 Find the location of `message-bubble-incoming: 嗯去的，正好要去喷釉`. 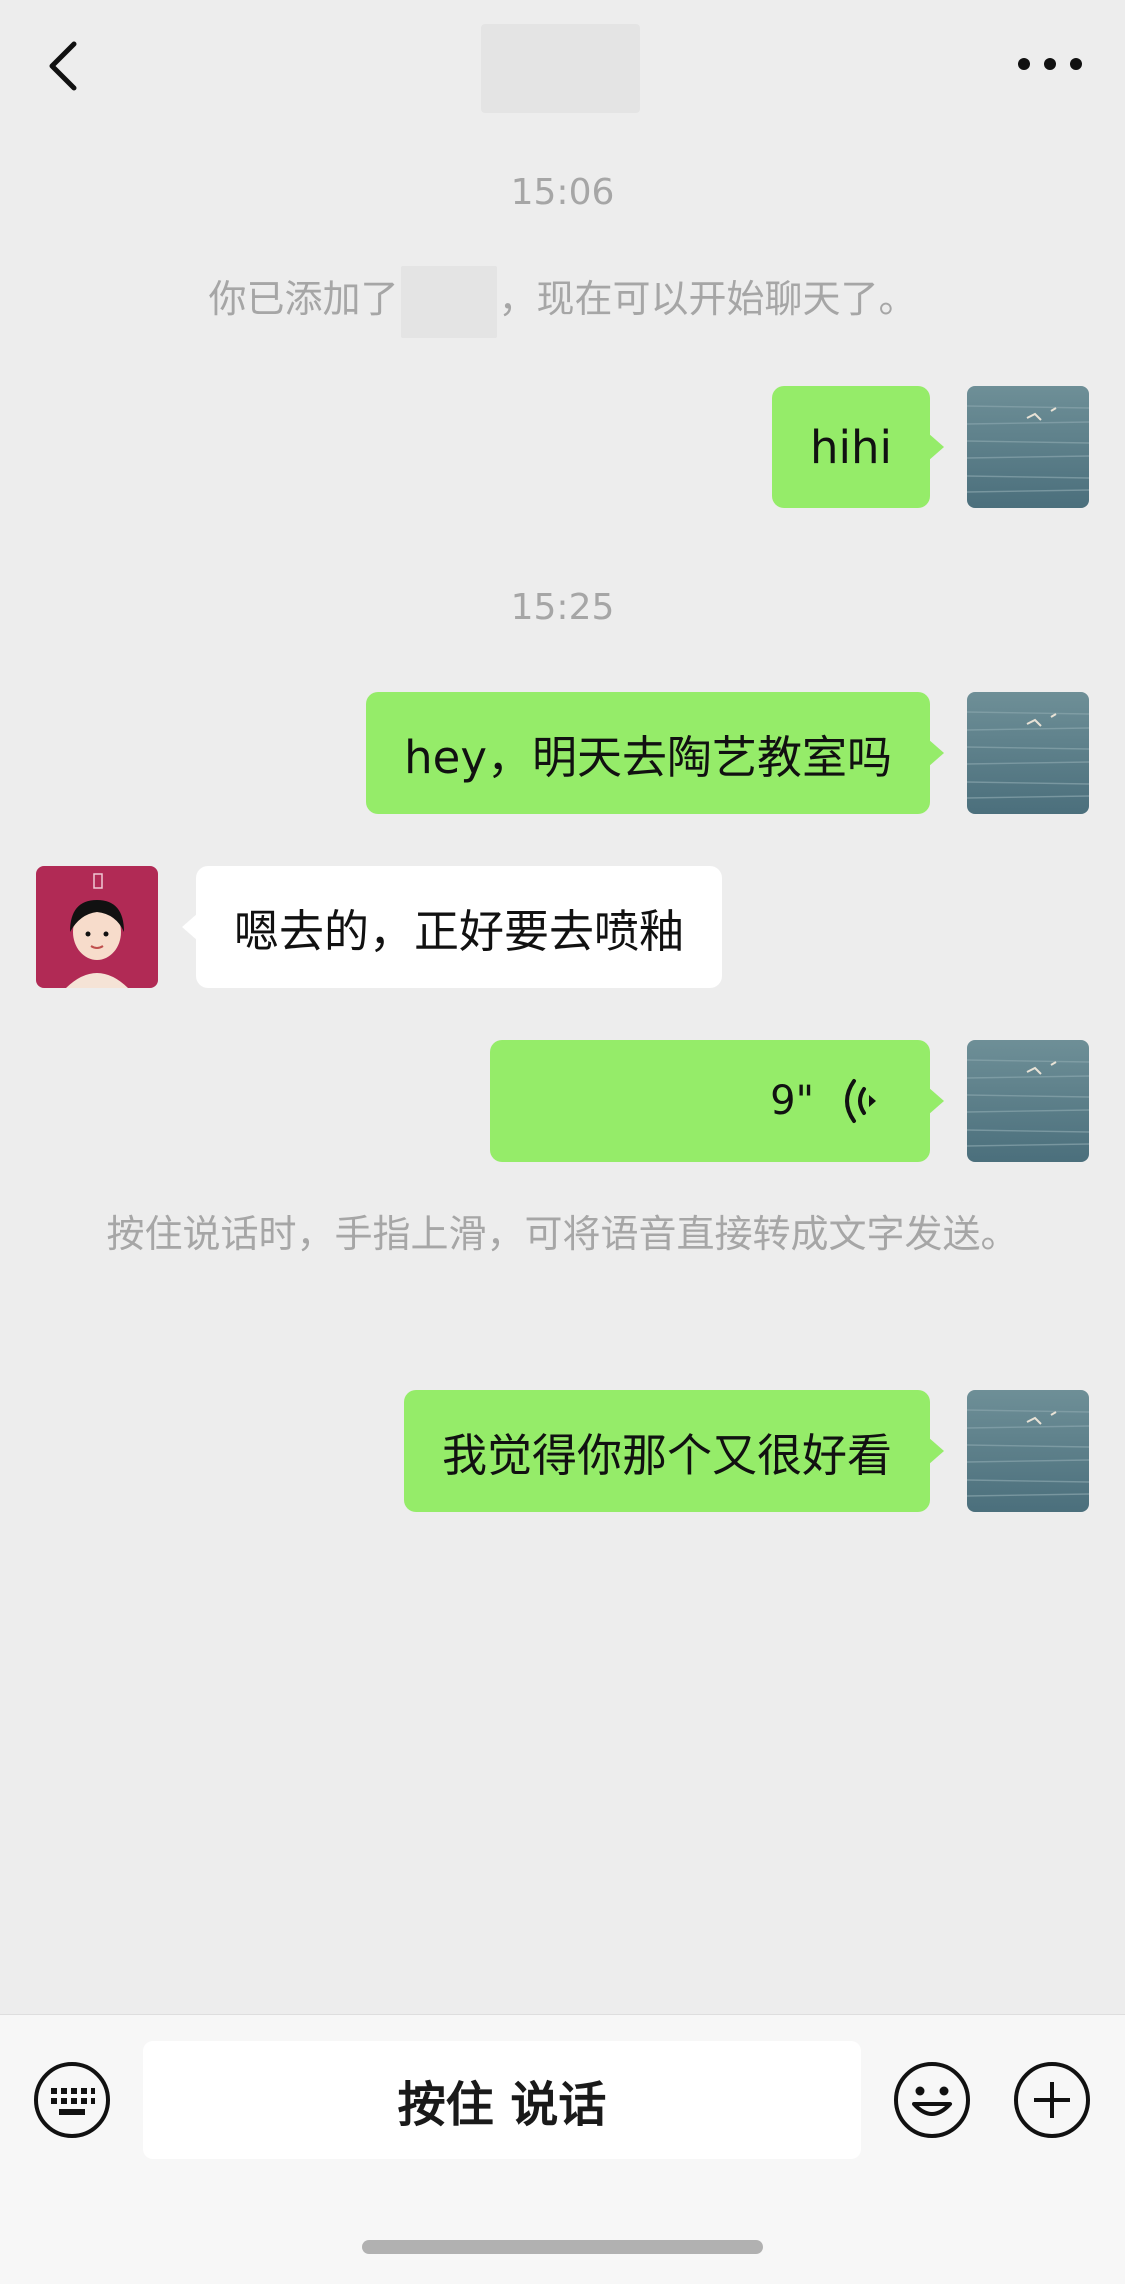

message-bubble-incoming: 嗯去的，正好要去喷釉 is located at coordinates (452, 927).